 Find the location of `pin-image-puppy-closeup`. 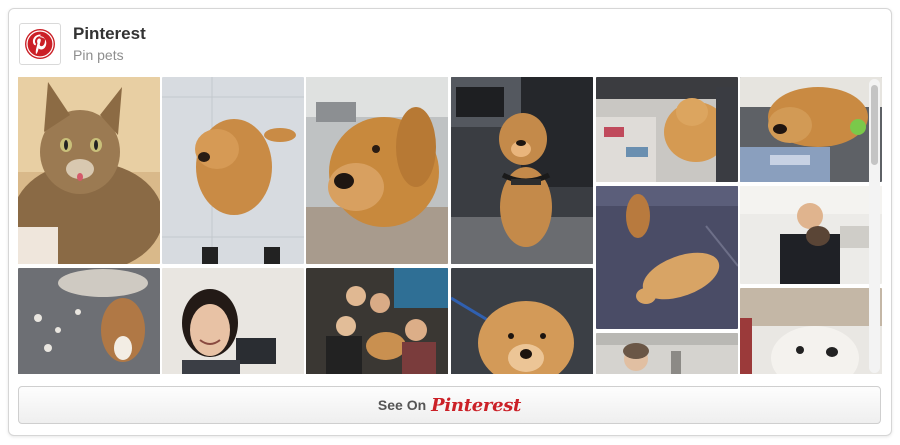

pin-image-puppy-closeup is located at coordinates (522, 321).